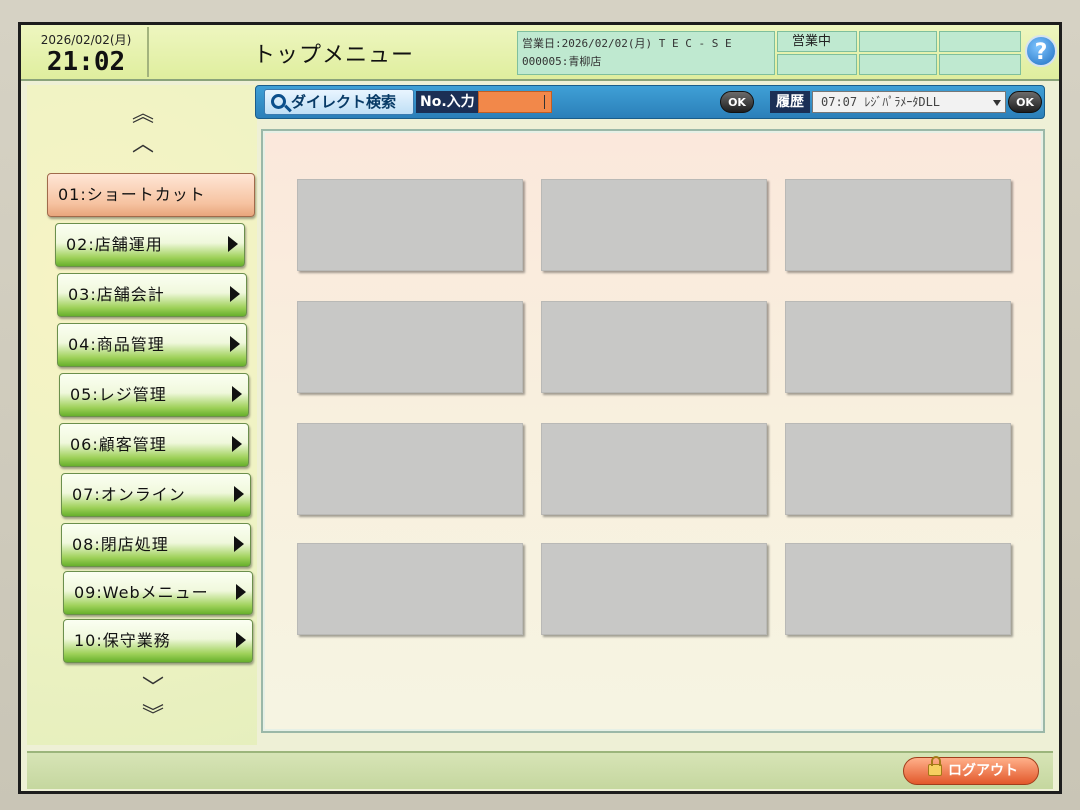 The image size is (1080, 810). Describe the element at coordinates (143, 115) in the screenshot. I see `scroll-top-icon: ︽` at that location.